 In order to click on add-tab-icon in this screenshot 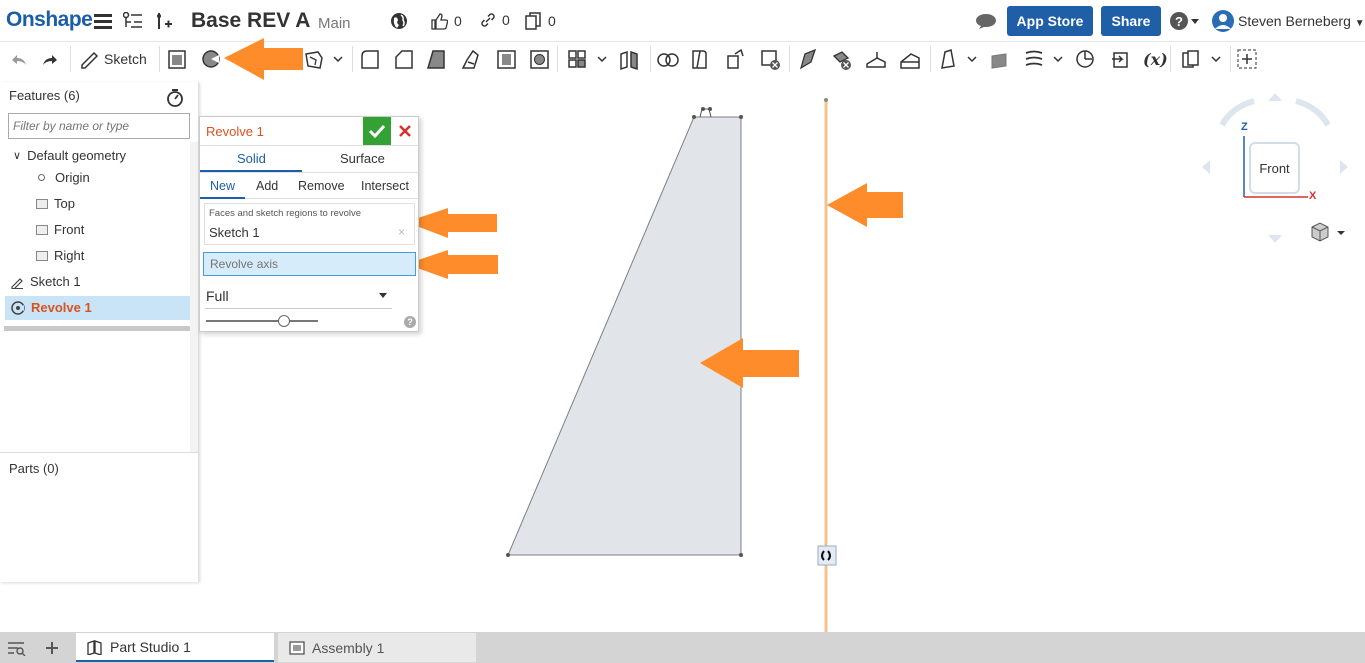, I will do `click(52, 648)`.